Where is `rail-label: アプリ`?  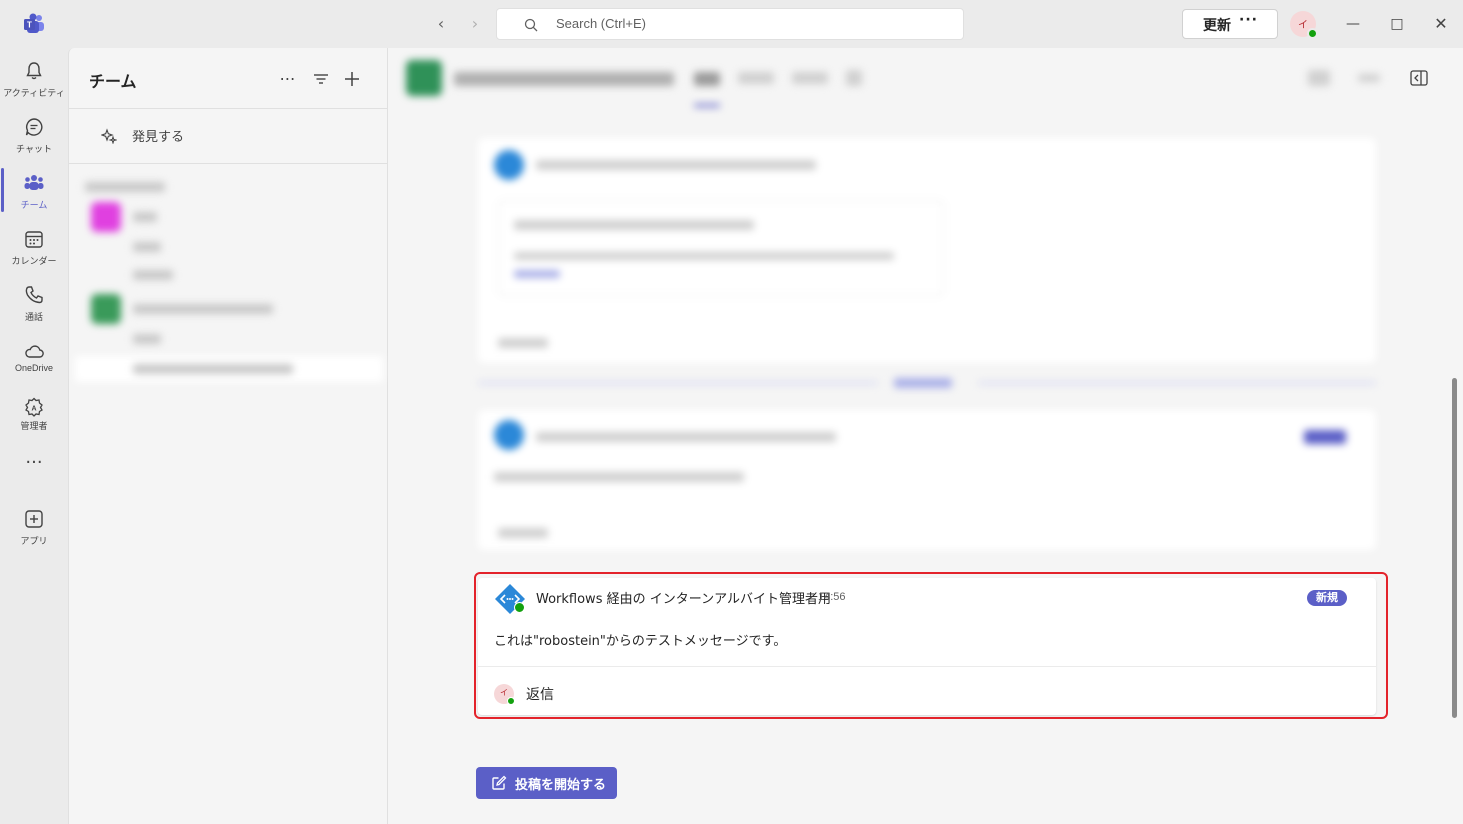 rail-label: アプリ is located at coordinates (34, 541).